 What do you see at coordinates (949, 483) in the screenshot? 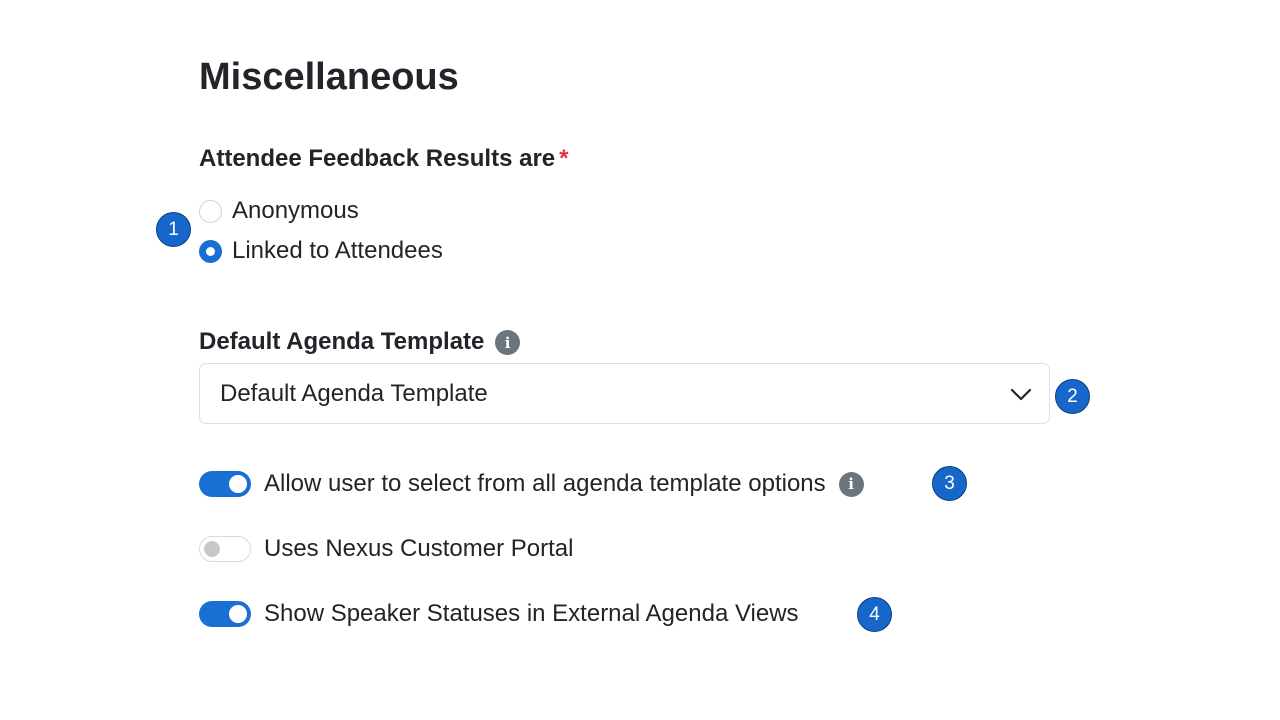
I see `callout-badge-3: 3` at bounding box center [949, 483].